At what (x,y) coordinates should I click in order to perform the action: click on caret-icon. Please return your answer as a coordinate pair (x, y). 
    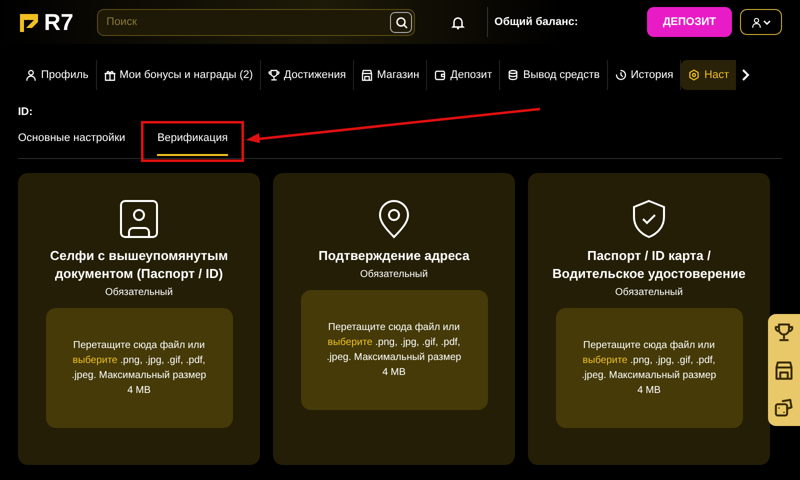
    Looking at the image, I should click on (767, 22).